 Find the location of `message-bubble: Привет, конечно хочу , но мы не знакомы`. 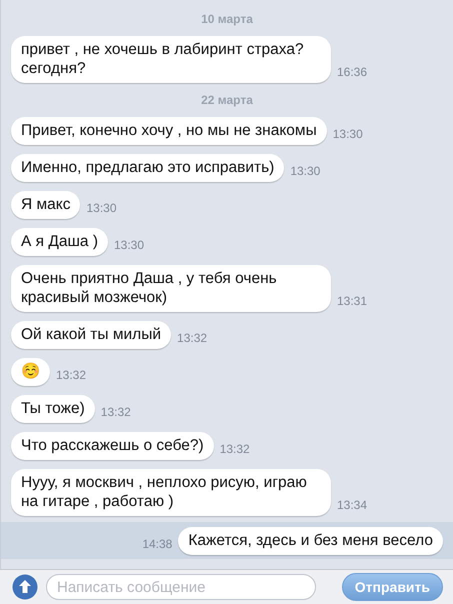

message-bubble: Привет, конечно хочу , но мы не знакомы is located at coordinates (169, 131).